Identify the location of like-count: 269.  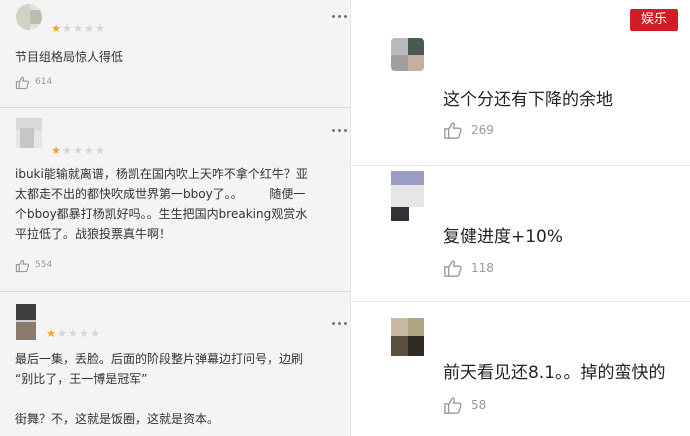
(482, 130).